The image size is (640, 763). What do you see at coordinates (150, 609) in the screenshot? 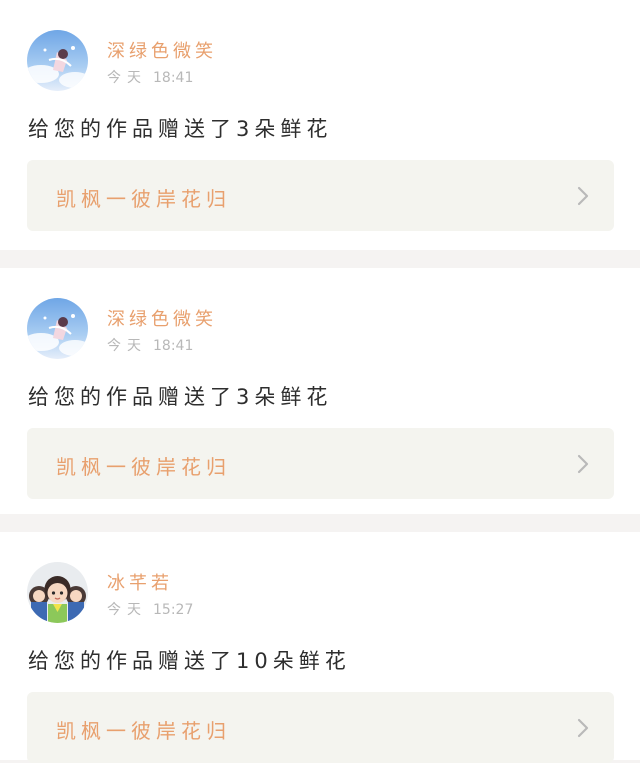
I see `timestamp: 今天 15:27` at bounding box center [150, 609].